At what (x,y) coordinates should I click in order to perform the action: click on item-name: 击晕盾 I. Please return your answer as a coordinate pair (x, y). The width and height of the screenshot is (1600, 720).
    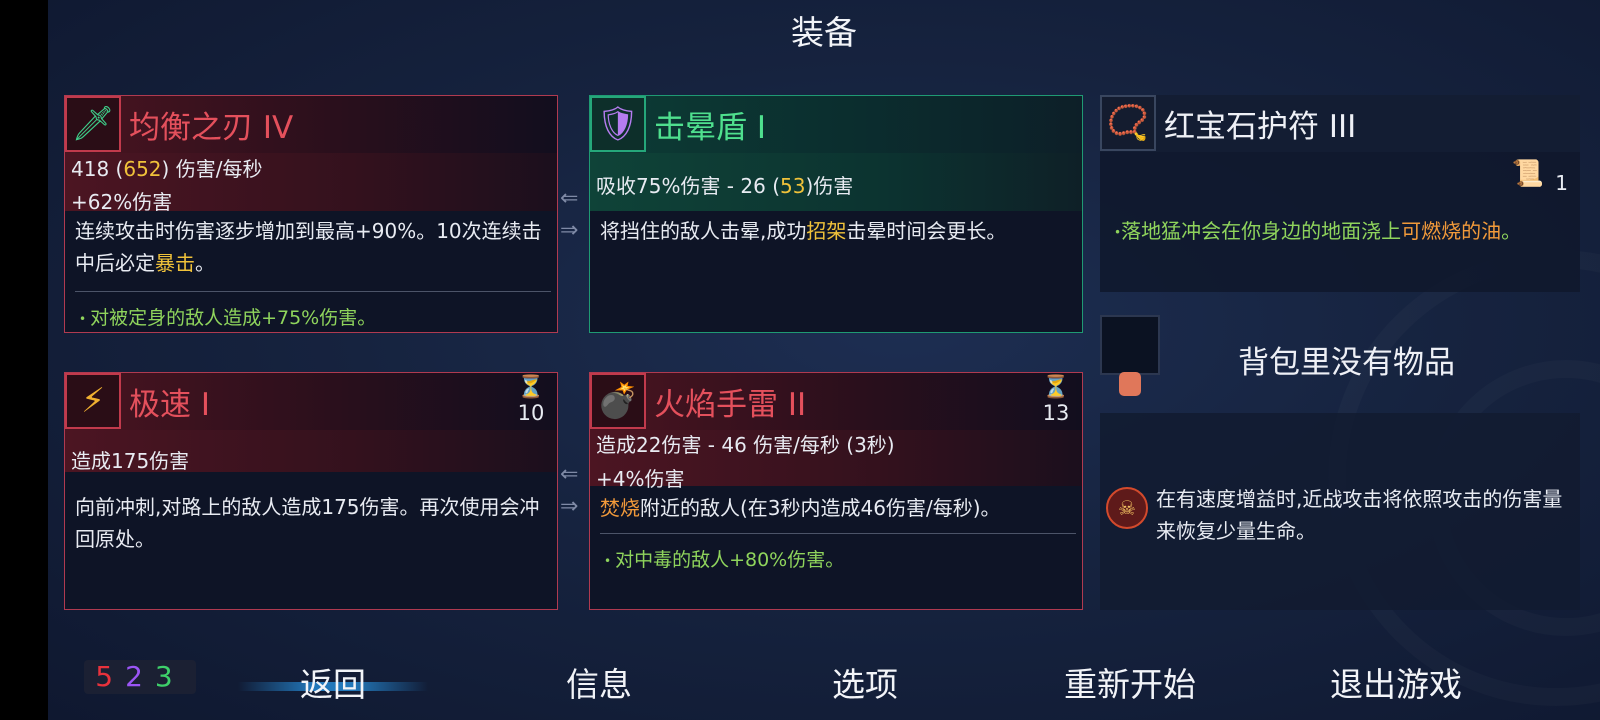
    Looking at the image, I should click on (710, 128).